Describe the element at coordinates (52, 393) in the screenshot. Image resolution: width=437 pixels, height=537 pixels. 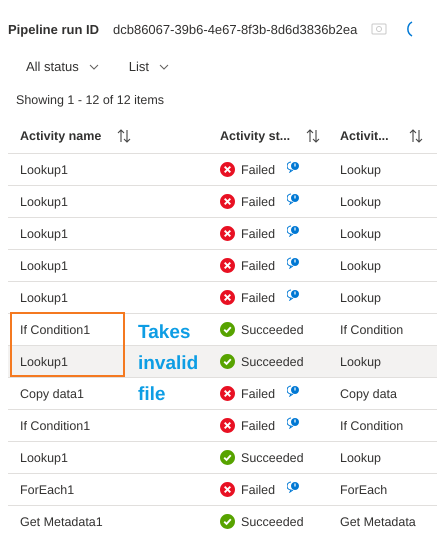
I see `activity-name: Copy data1` at that location.